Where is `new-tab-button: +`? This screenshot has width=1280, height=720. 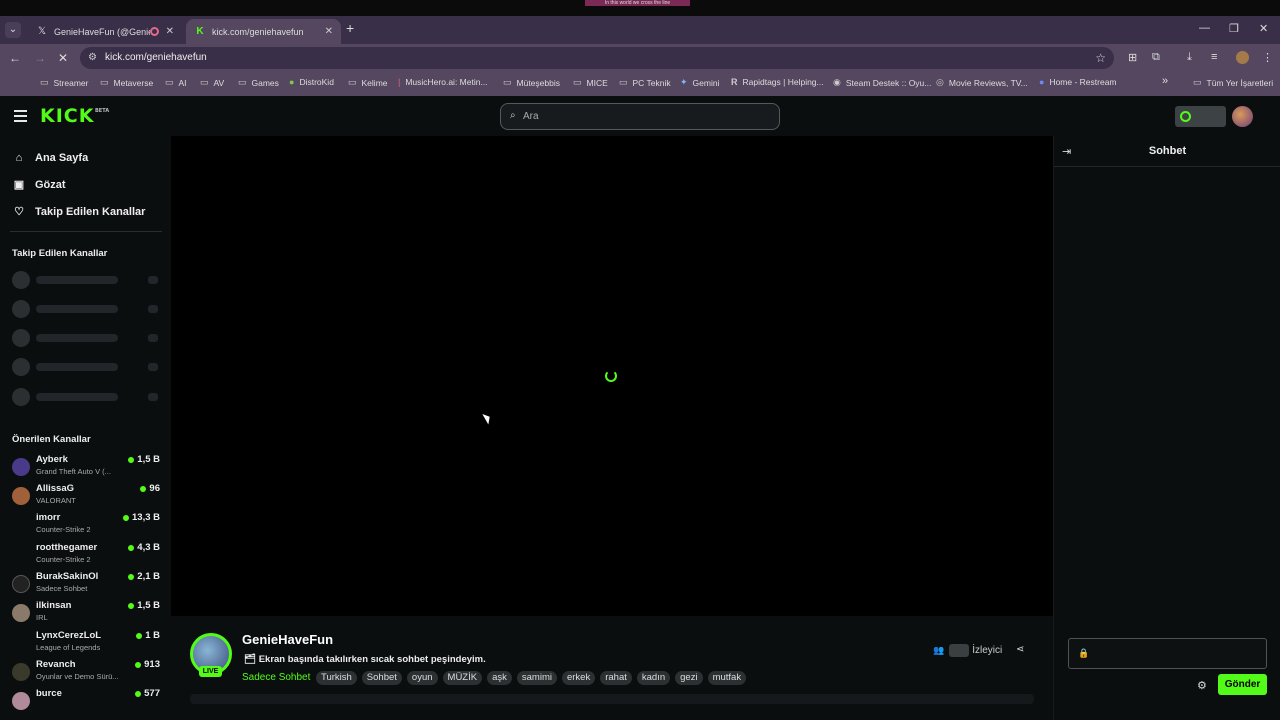
new-tab-button: + is located at coordinates (350, 28).